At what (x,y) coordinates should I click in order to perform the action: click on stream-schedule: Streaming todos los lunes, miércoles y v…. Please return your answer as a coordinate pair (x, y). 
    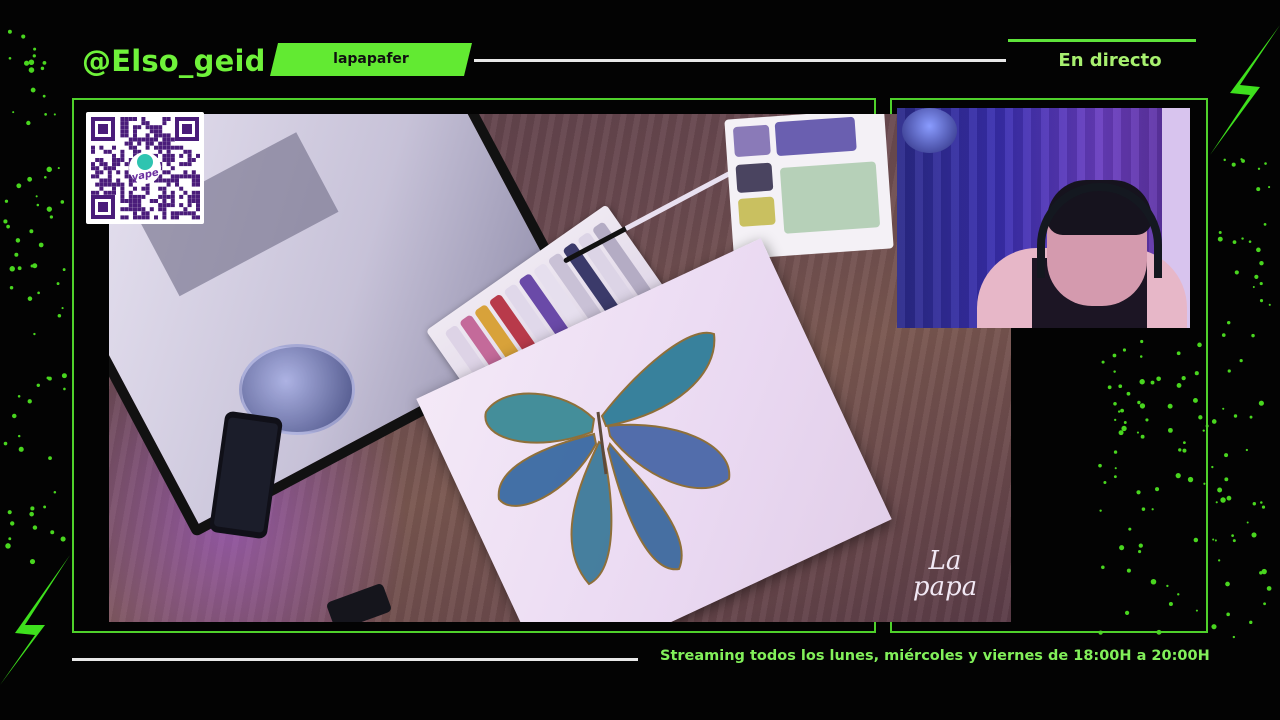
    Looking at the image, I should click on (935, 656).